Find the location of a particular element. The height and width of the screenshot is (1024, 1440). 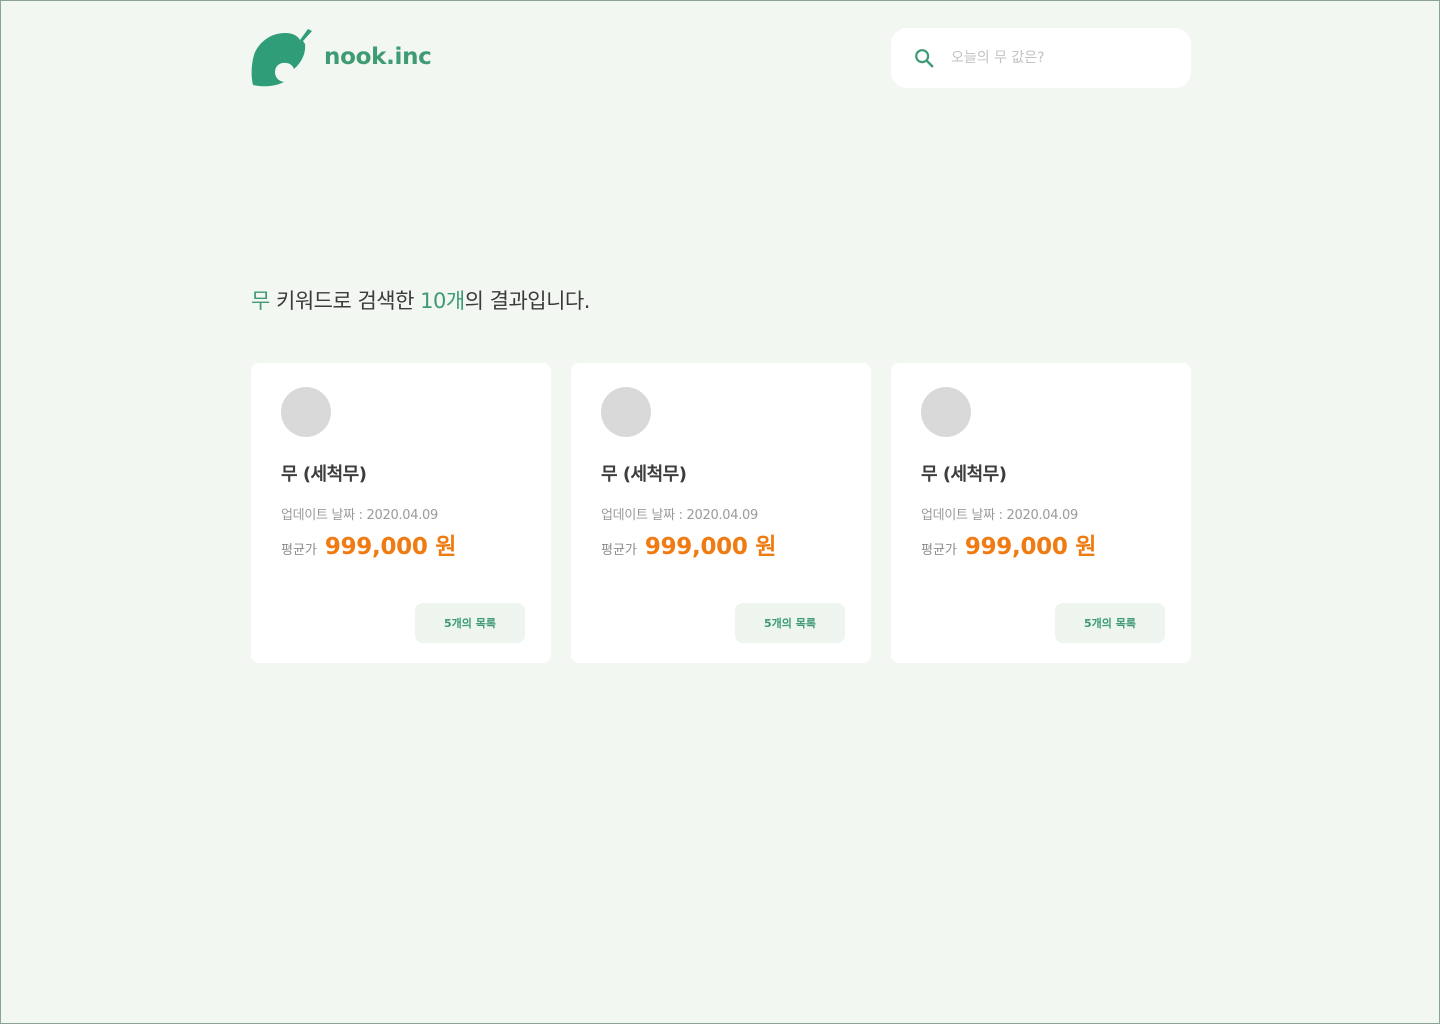

logo: nook.inc is located at coordinates (341, 57).